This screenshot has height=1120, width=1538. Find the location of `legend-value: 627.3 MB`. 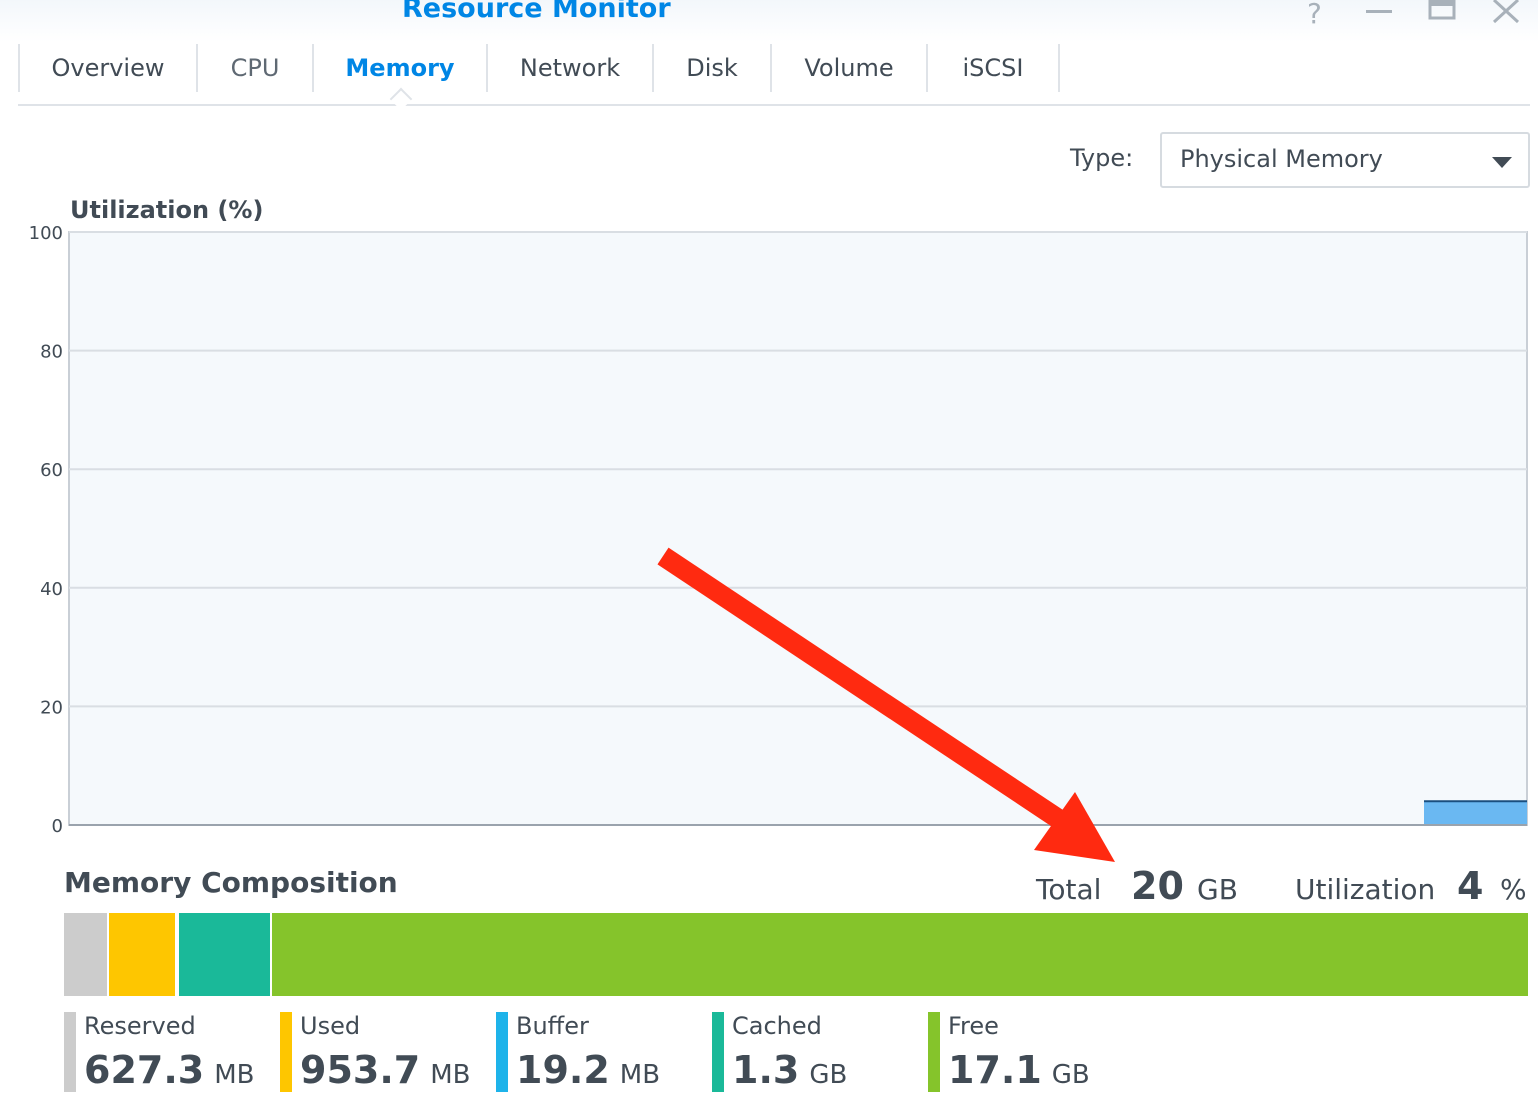

legend-value: 627.3 MB is located at coordinates (169, 1070).